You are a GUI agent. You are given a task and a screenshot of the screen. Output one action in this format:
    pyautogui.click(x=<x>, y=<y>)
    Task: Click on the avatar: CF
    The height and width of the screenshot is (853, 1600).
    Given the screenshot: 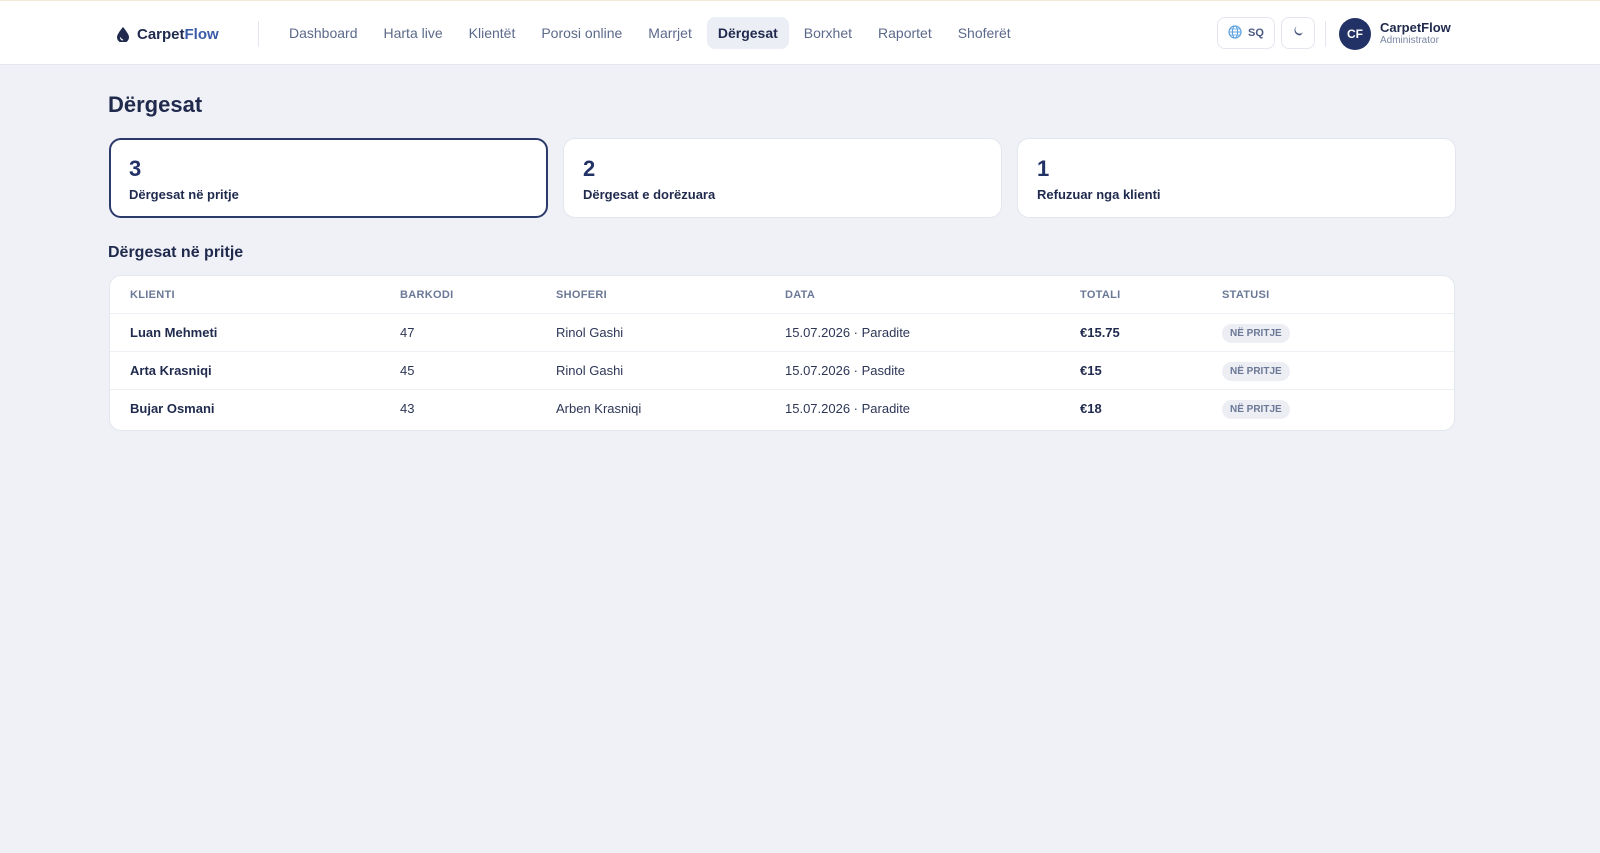 What is the action you would take?
    pyautogui.click(x=1355, y=34)
    